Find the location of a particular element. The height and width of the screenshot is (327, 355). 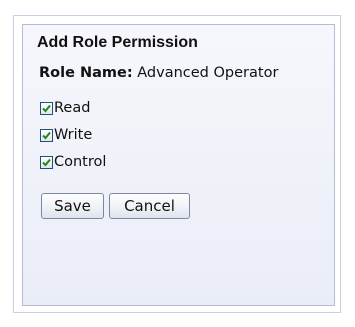

permission-read: Read is located at coordinates (65, 108).